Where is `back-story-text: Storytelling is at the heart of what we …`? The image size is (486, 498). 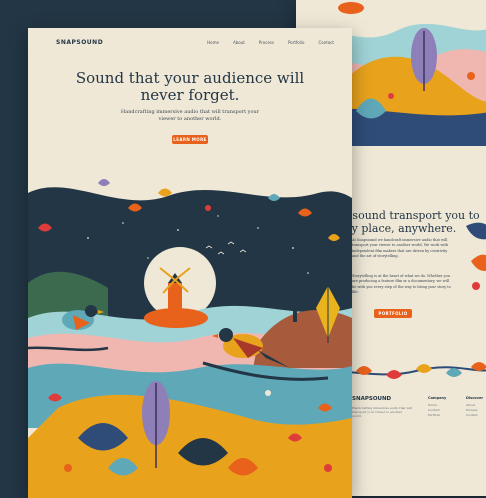 back-story-text: Storytelling is at the heart of what we … is located at coordinates (401, 284).